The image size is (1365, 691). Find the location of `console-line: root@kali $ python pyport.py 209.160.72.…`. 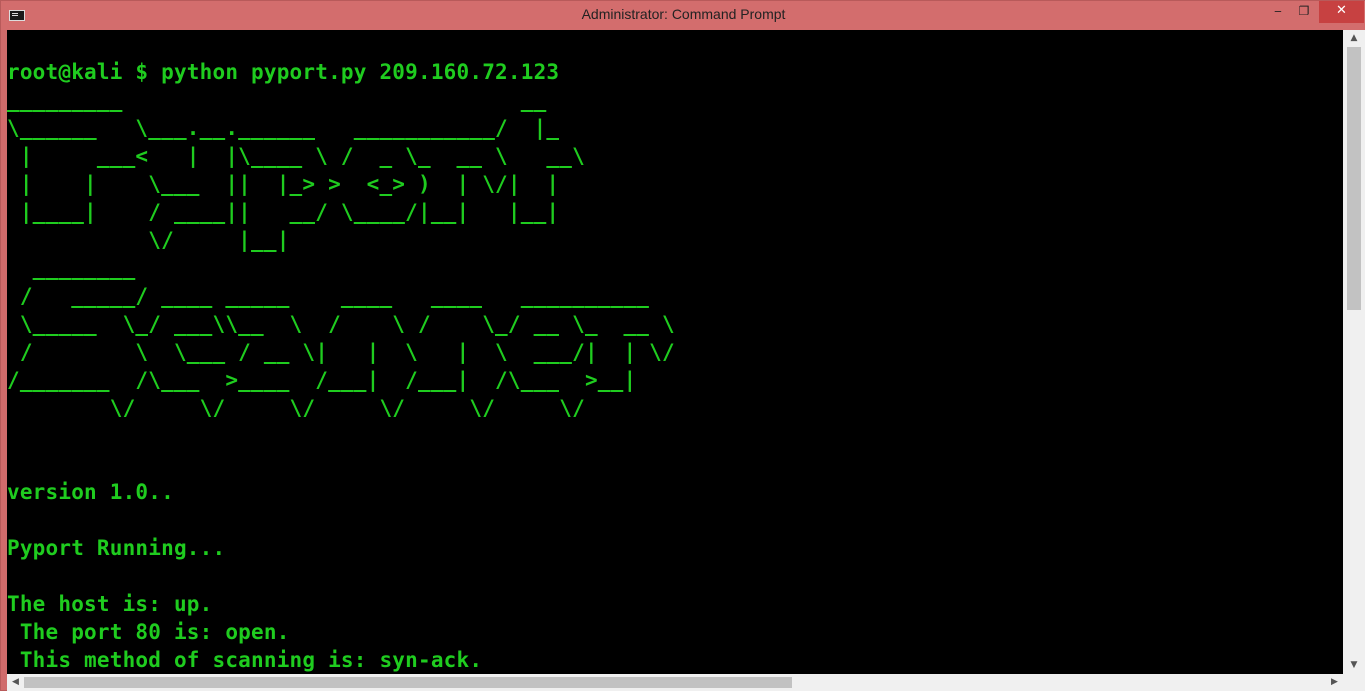

console-line: root@kali $ python pyport.py 209.160.72.… is located at coordinates (283, 72).